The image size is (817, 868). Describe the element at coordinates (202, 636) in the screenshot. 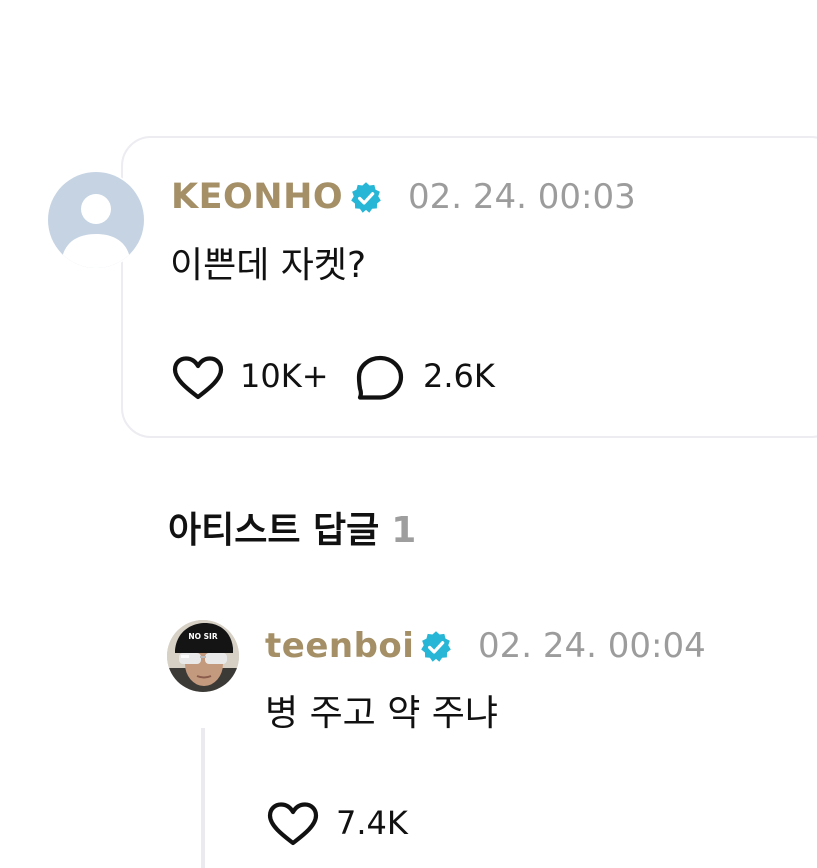

I see `cap-text: NO SIR` at that location.